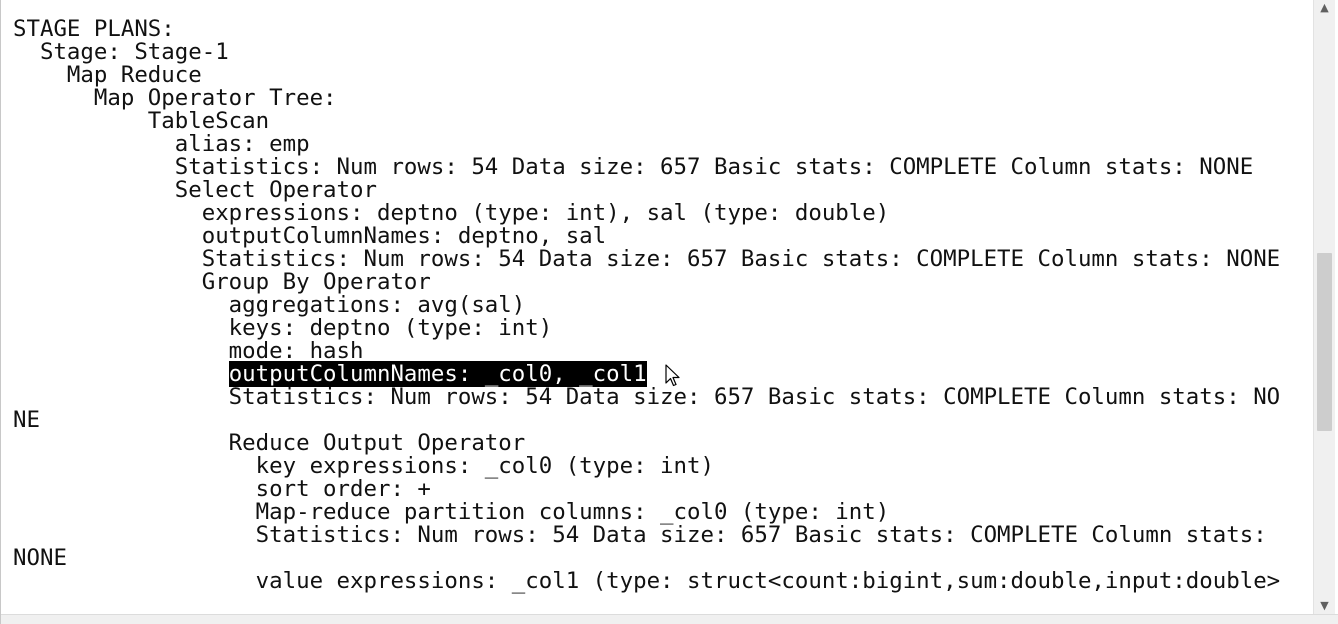  I want to click on terminal-line: alias: emp, so click(161, 144).